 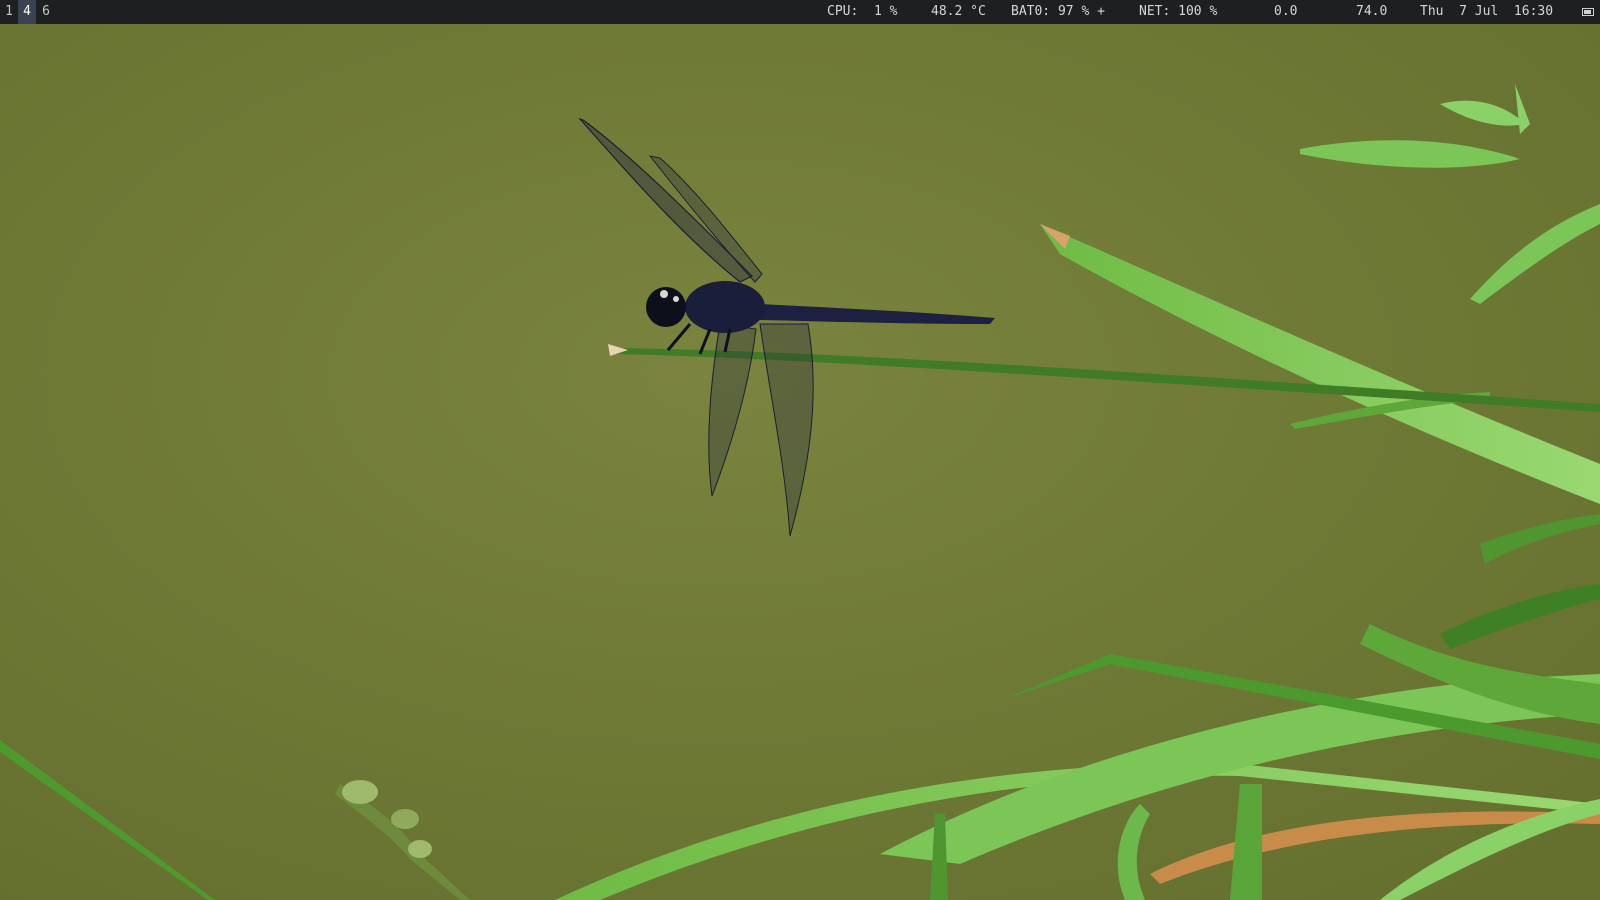 I want to click on clock: Thu 7 Jul 16:30, so click(x=1487, y=11).